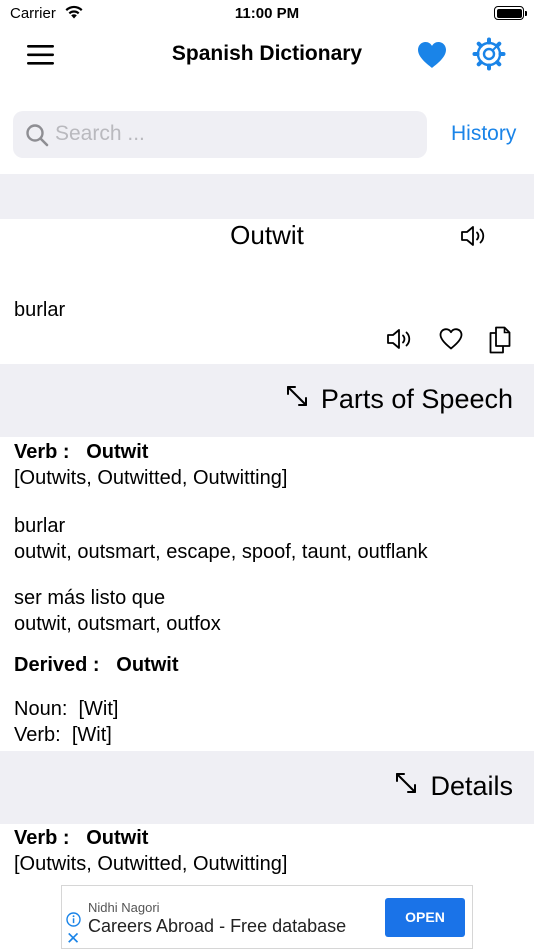 Image resolution: width=534 pixels, height=950 pixels. Describe the element at coordinates (267, 235) in the screenshot. I see `entry-word: Outwit` at that location.